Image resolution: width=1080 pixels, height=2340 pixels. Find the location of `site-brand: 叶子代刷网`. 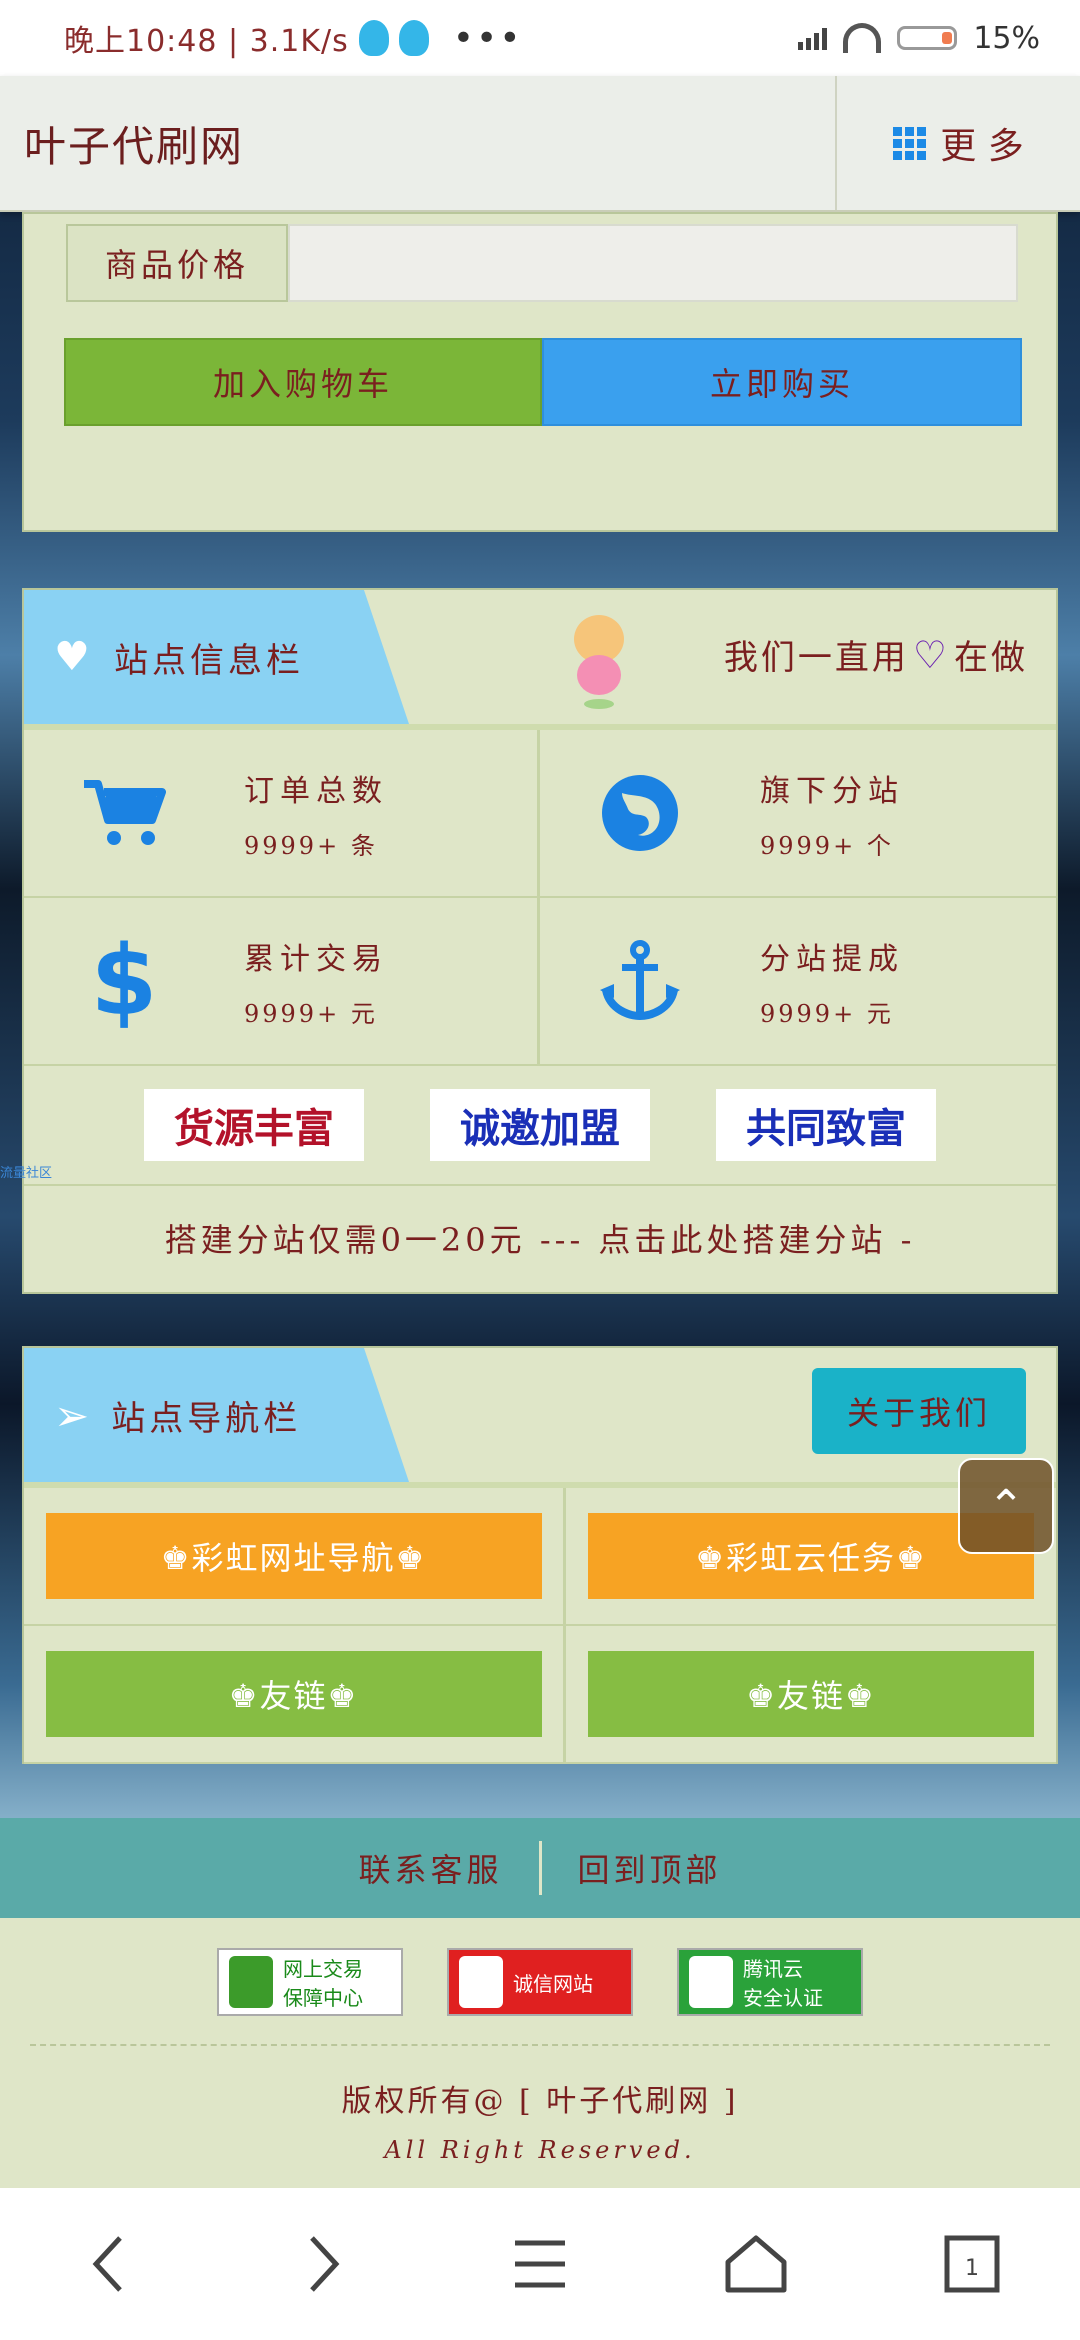

site-brand: 叶子代刷网 is located at coordinates (417, 143).